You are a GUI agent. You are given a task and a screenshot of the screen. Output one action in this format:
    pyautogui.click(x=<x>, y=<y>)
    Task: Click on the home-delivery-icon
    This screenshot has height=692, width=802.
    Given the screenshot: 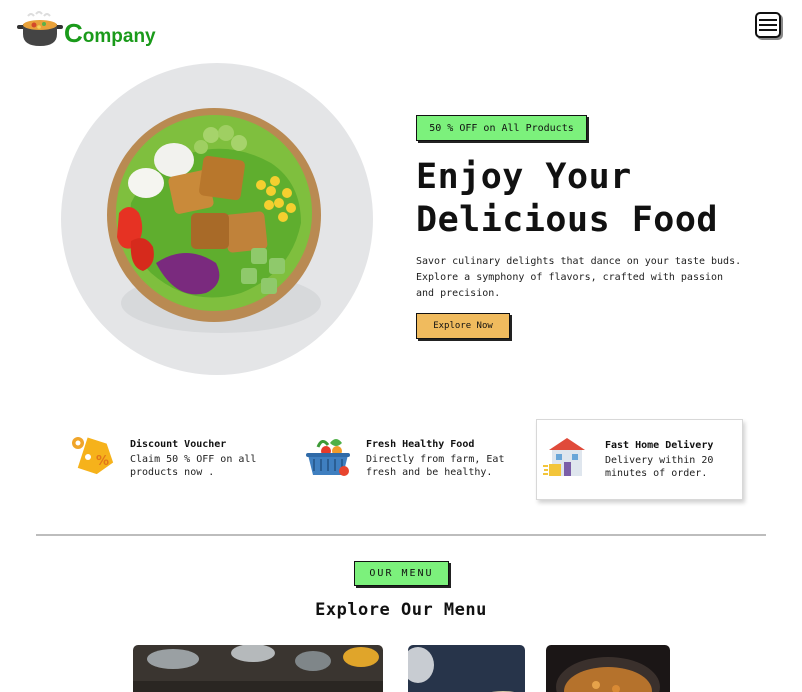 What is the action you would take?
    pyautogui.click(x=564, y=457)
    